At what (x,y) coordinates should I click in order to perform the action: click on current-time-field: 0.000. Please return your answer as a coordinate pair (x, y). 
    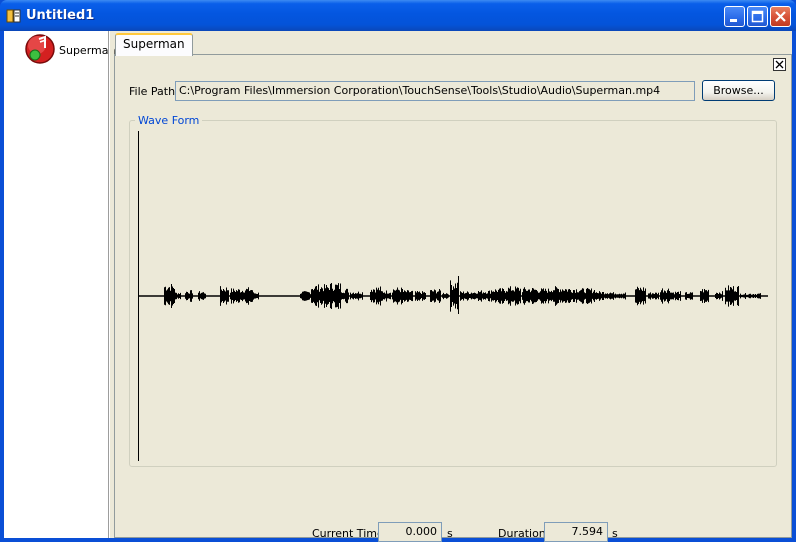
    Looking at the image, I should click on (410, 532).